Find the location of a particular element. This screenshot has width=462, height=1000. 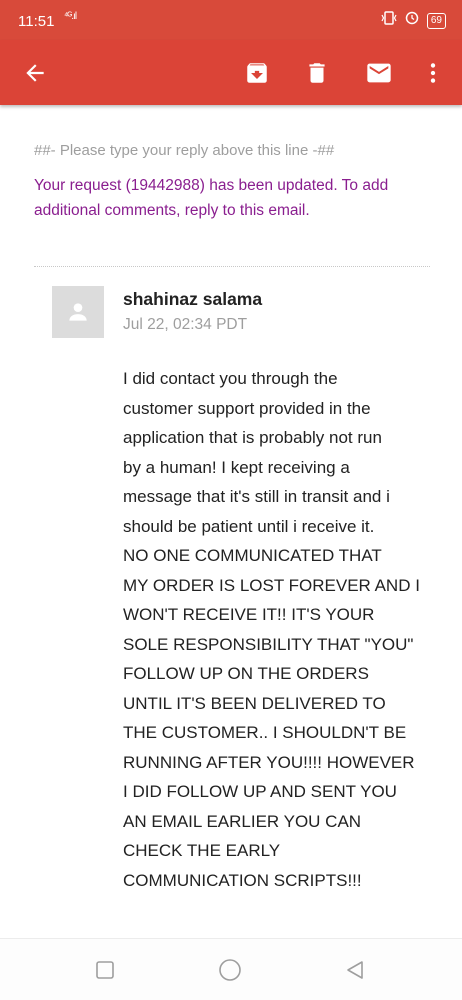

message-line: message that it's still in transit and i is located at coordinates (256, 496).